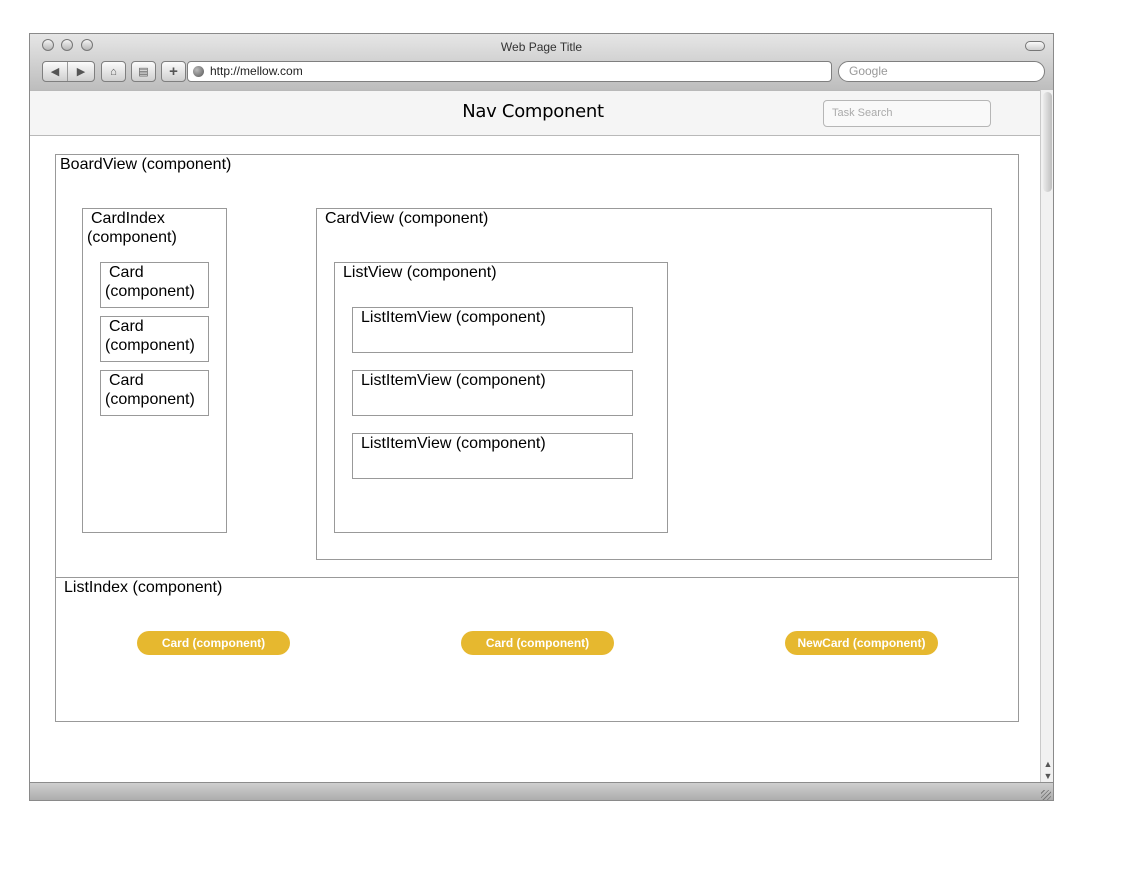 The height and width of the screenshot is (873, 1125). Describe the element at coordinates (941, 71) in the screenshot. I see `browser-search-input: Google` at that location.